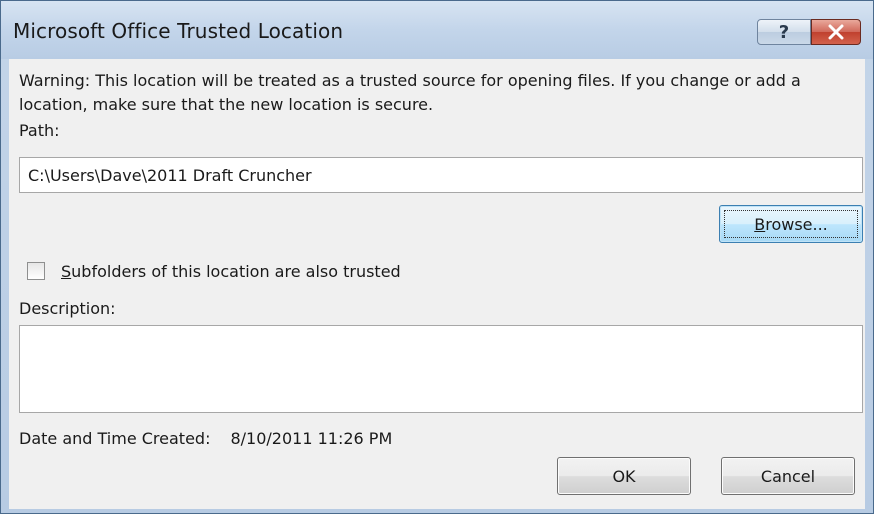  What do you see at coordinates (437, 30) in the screenshot?
I see `title-bar: Microsoft Office Trusted Location ?` at bounding box center [437, 30].